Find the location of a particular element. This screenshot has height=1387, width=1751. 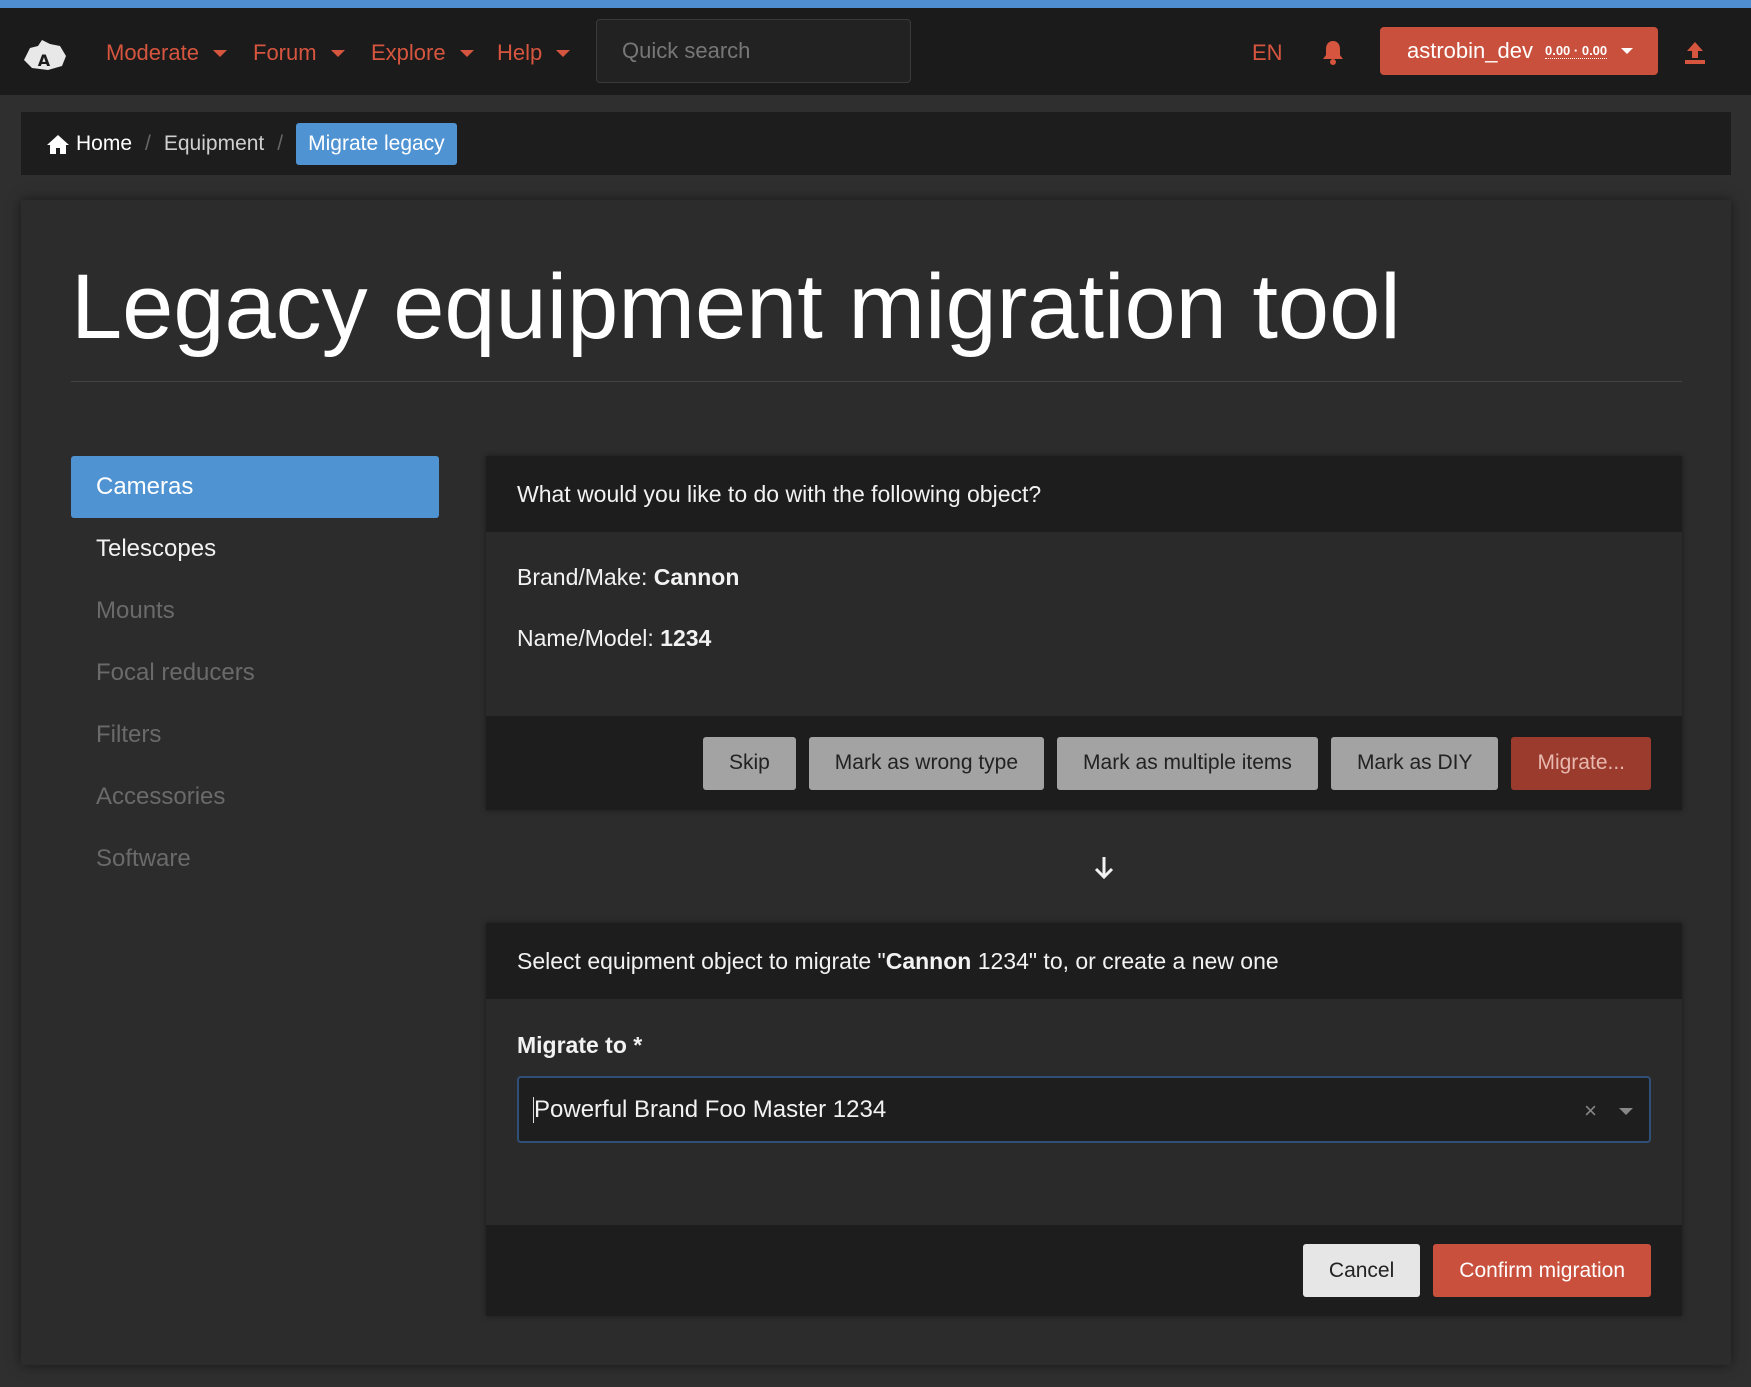

sidenav-item-mounts: Mounts is located at coordinates (135, 610).